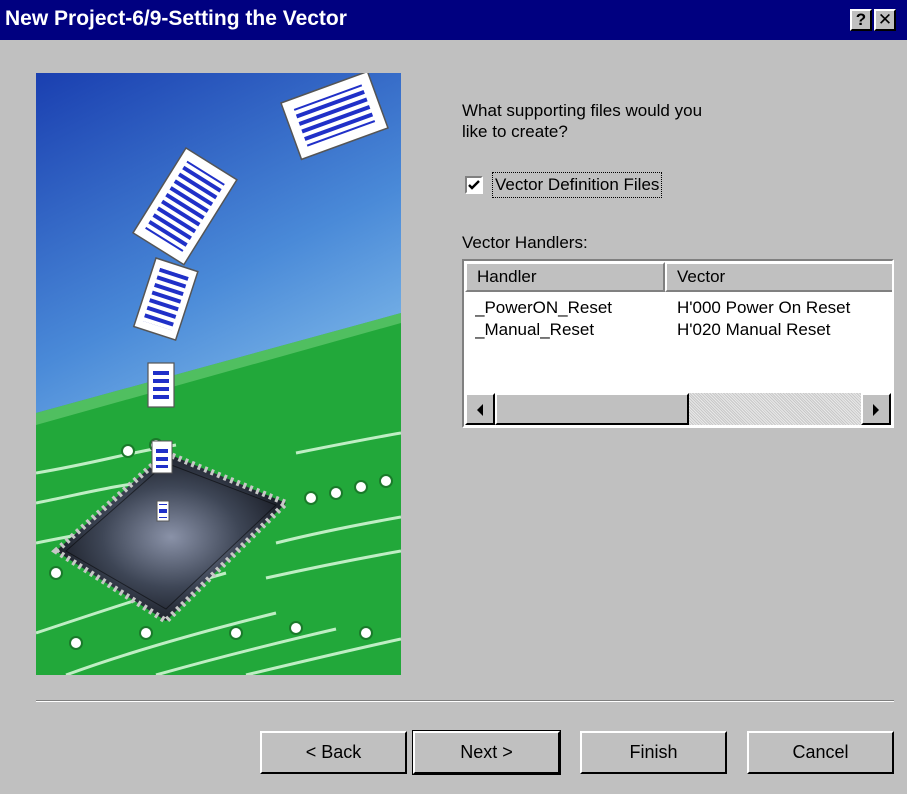  What do you see at coordinates (592, 409) in the screenshot?
I see `scrollbar-thumb` at bounding box center [592, 409].